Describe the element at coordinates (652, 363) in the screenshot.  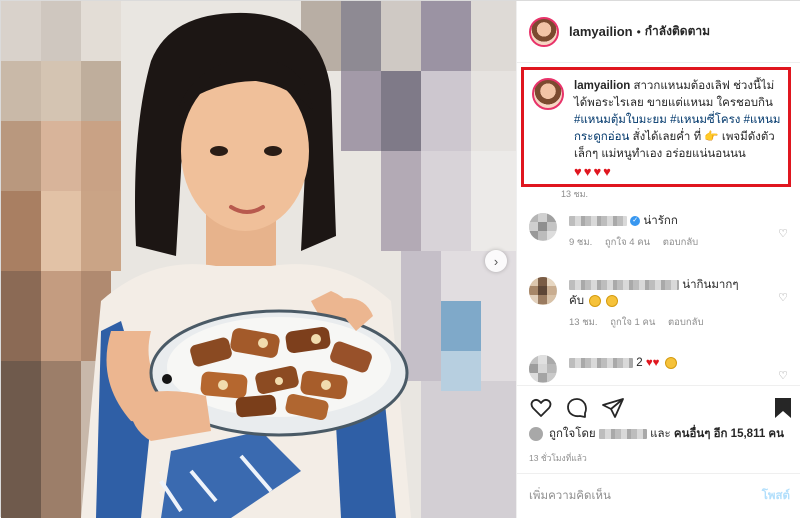
I see `comment-hearts: ♥♥` at that location.